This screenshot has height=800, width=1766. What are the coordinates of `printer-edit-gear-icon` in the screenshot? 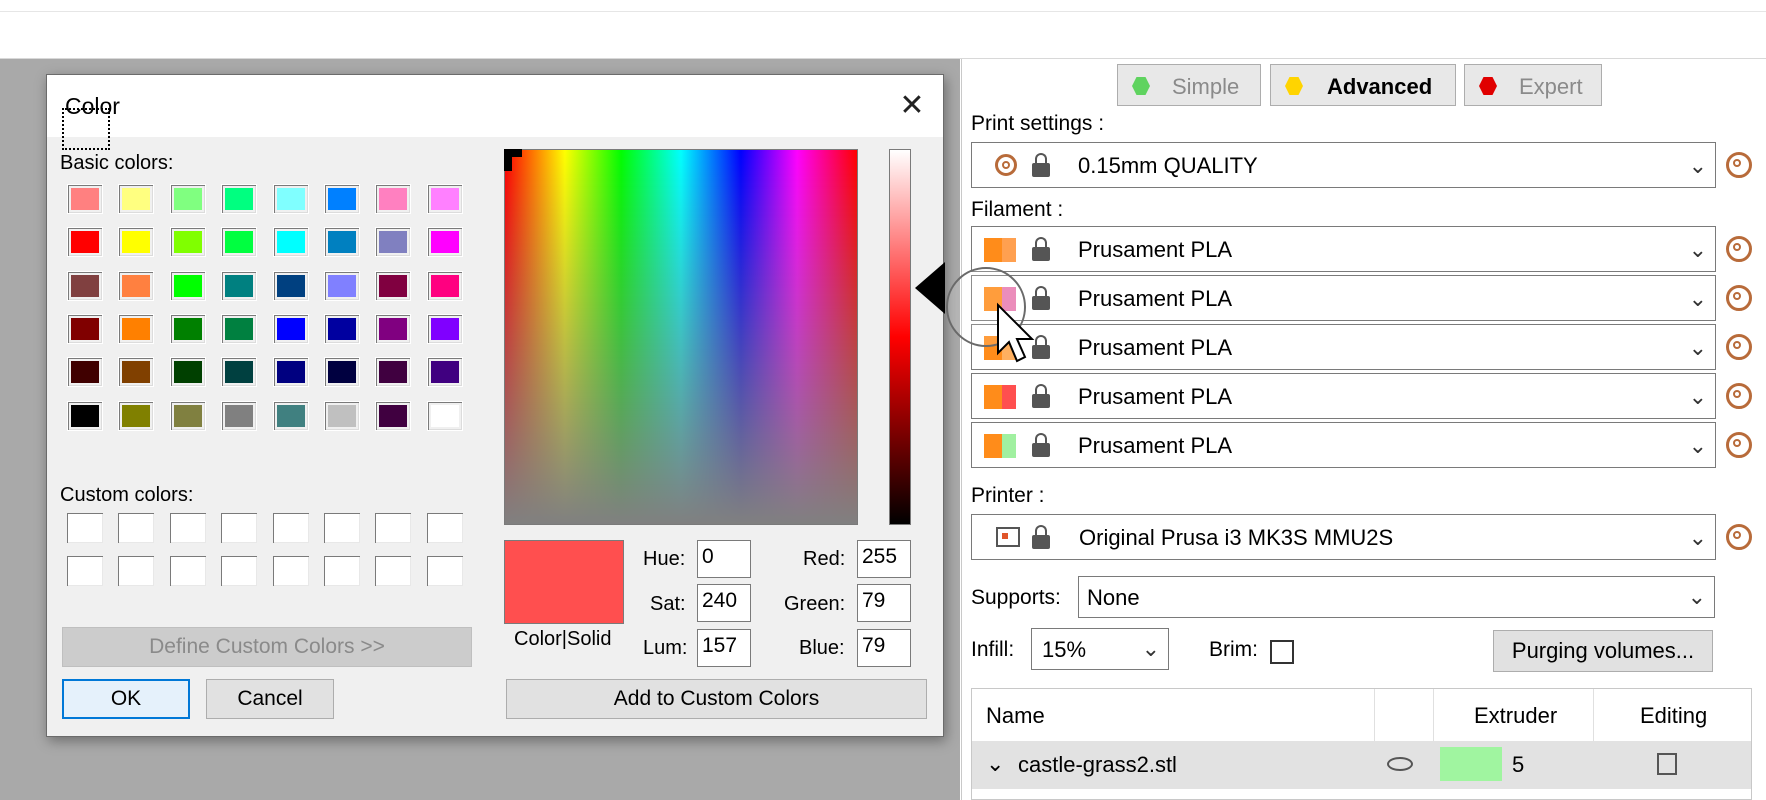 It's located at (1739, 537).